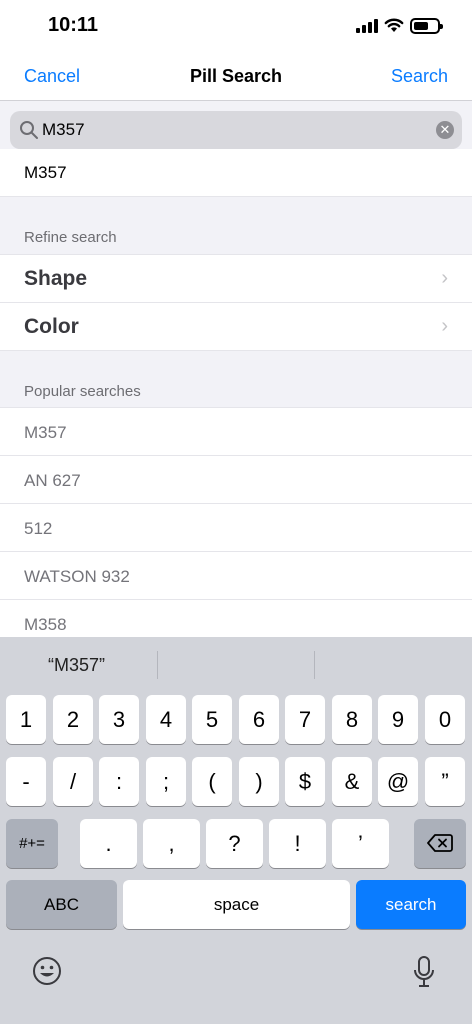 The width and height of the screenshot is (472, 1024). Describe the element at coordinates (47, 971) in the screenshot. I see `emoji-icon` at that location.